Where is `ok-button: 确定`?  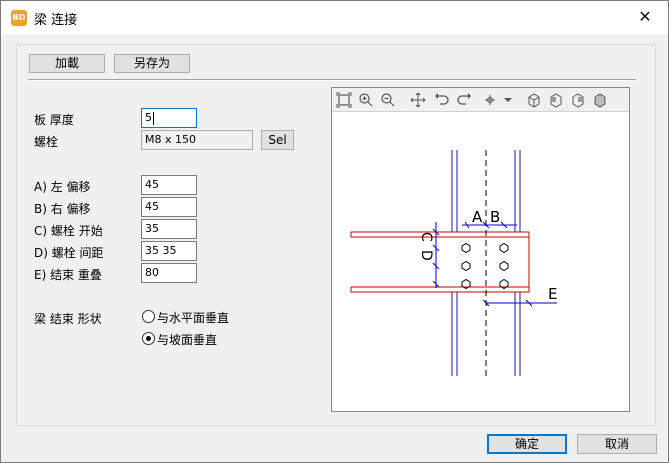 ok-button: 确定 is located at coordinates (527, 444).